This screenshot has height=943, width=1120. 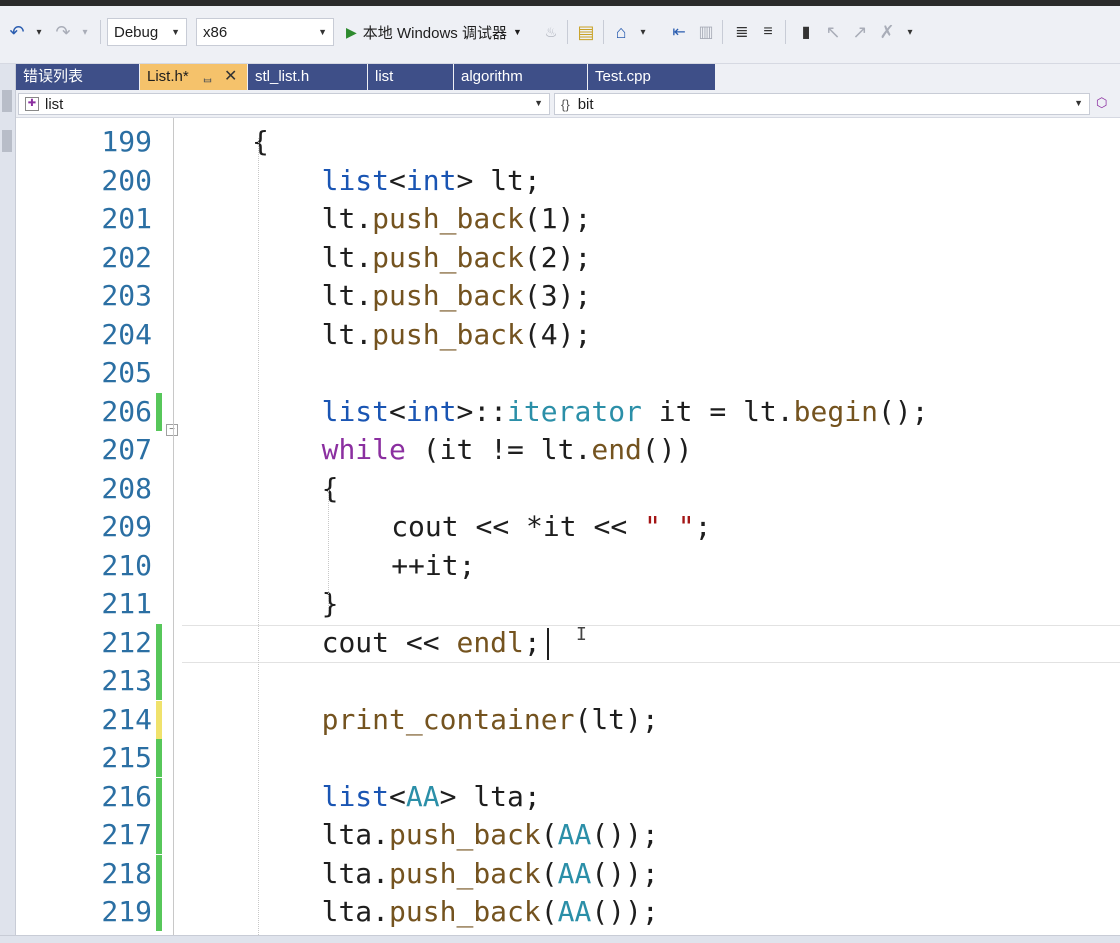 I want to click on line-number: 206, so click(x=126, y=411).